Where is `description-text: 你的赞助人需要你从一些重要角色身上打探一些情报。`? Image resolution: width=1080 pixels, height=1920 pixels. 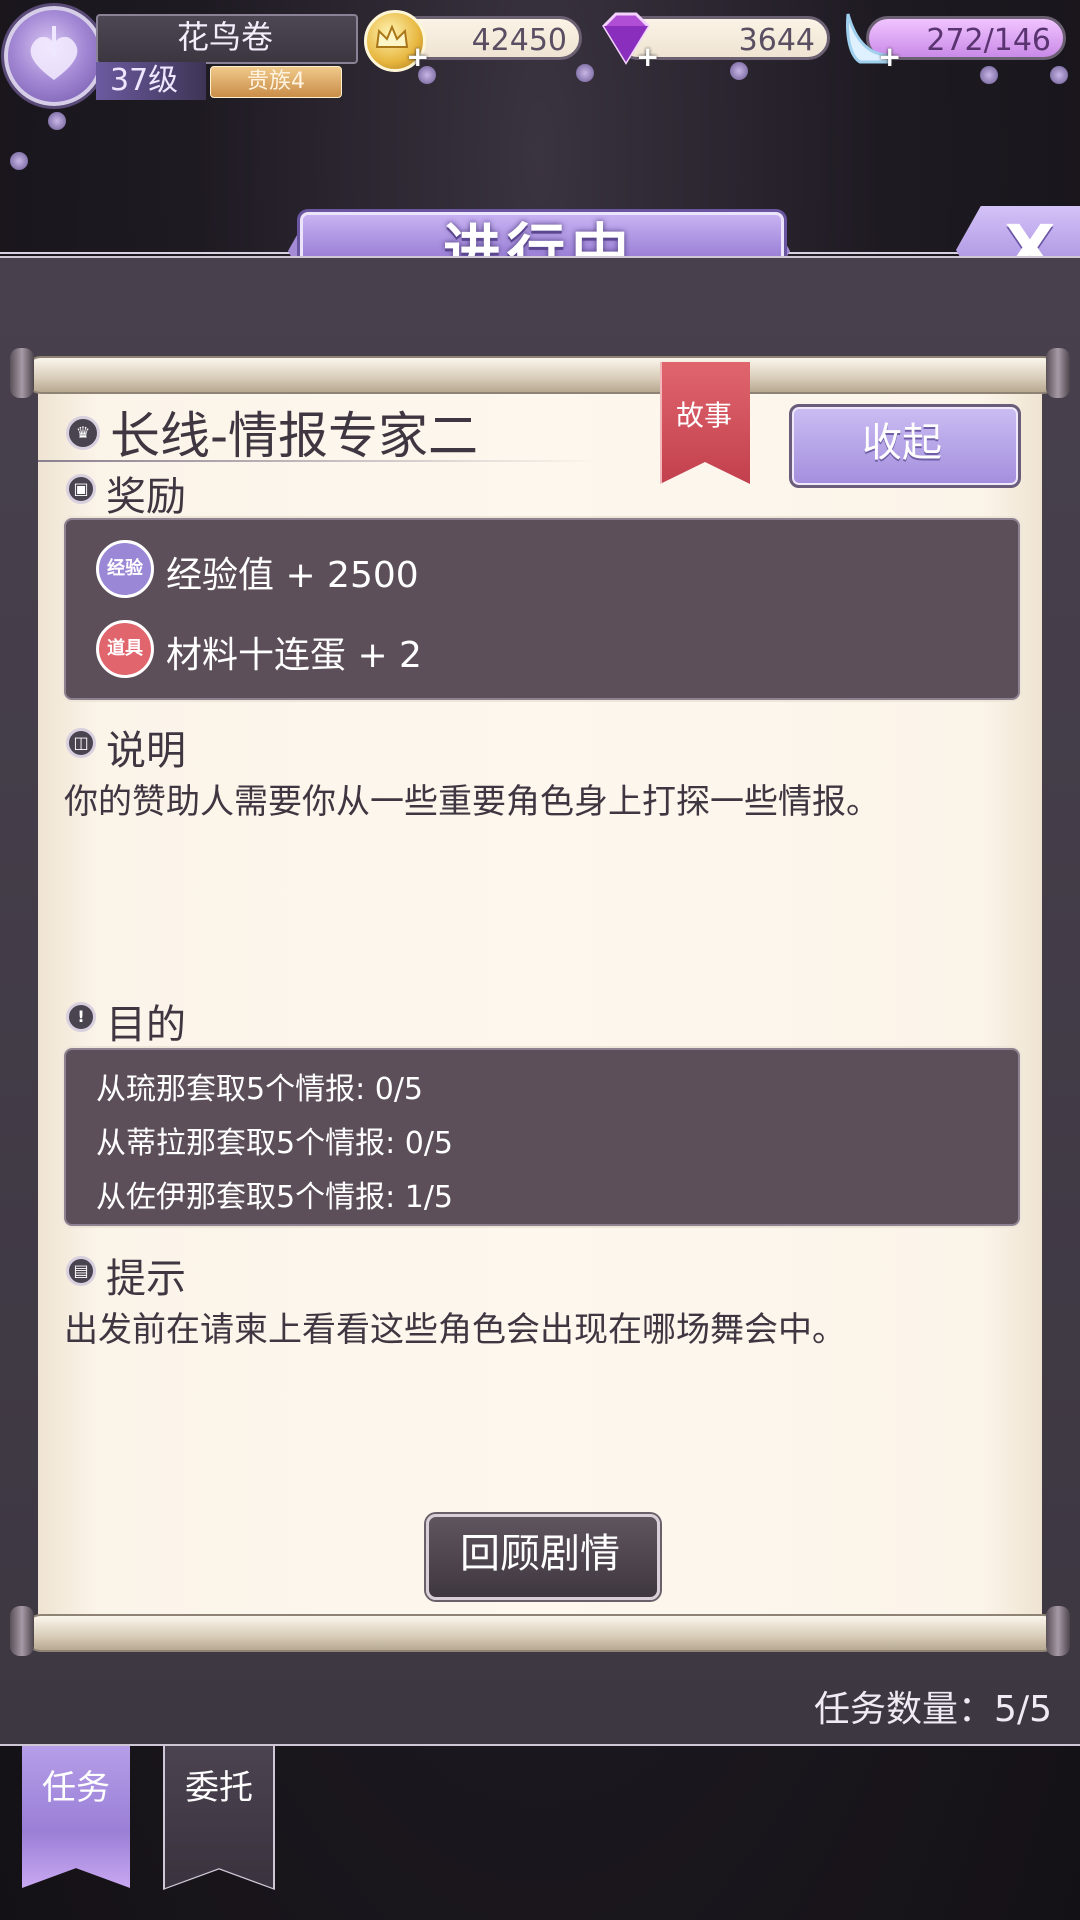
description-text: 你的赞助人需要你从一些重要角色身上打探一些情报。 is located at coordinates (472, 802).